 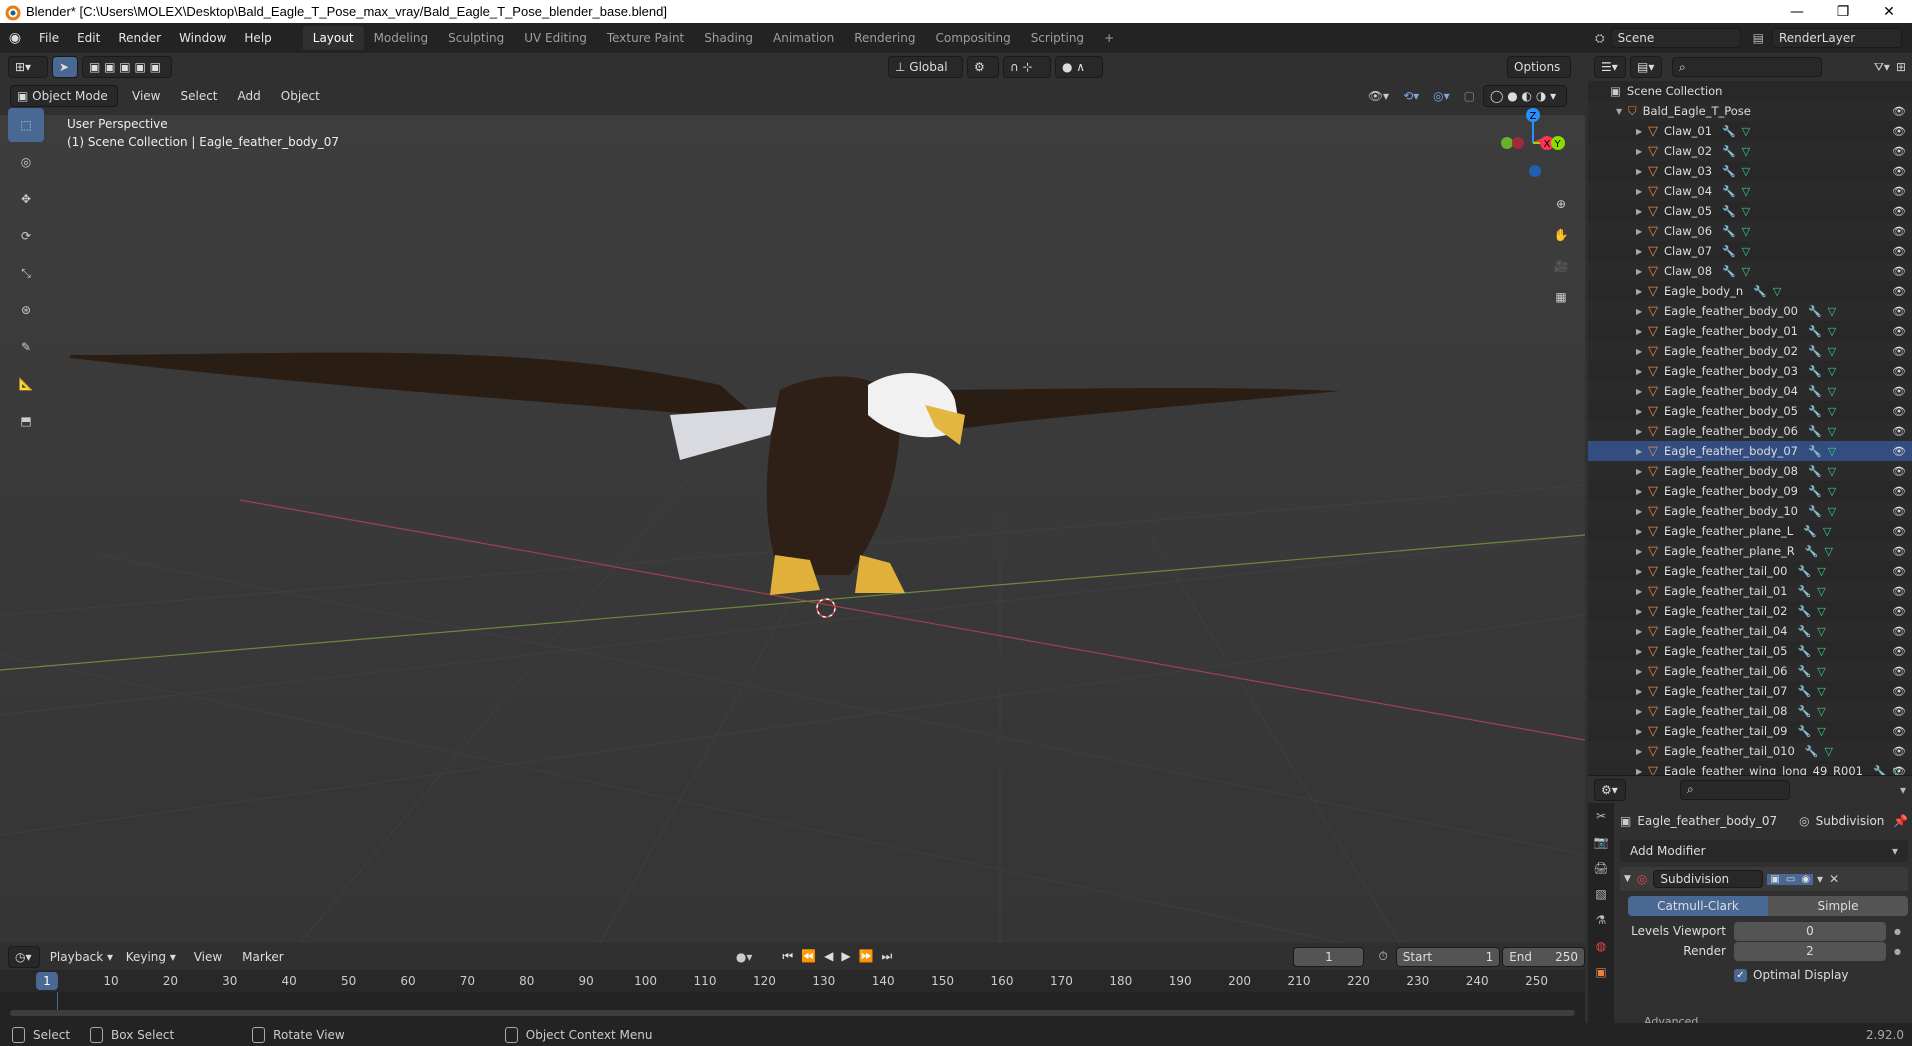 I want to click on outliner-object-row: ▶ ▽ Eagle_feather_body_05 🔧 ▽ 👁, so click(x=1750, y=411).